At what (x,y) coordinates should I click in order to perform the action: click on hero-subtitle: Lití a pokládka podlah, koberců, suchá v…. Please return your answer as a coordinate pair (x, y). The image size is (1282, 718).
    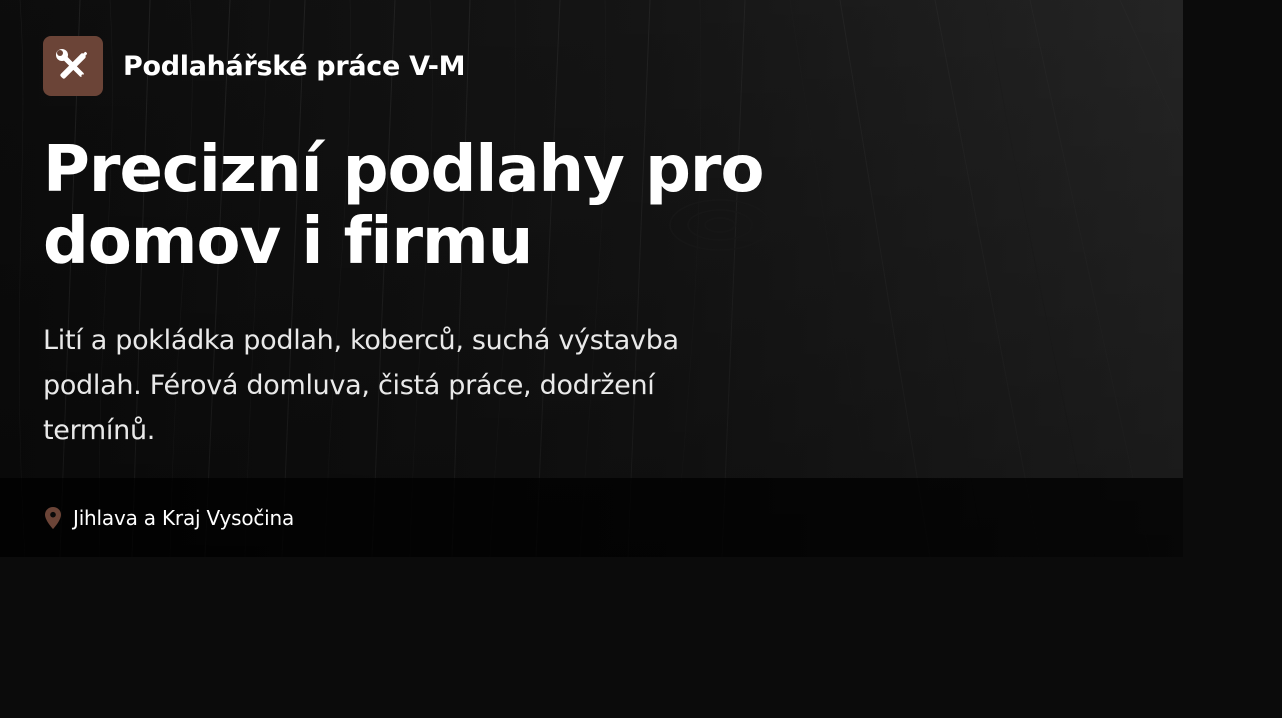
    Looking at the image, I should click on (361, 385).